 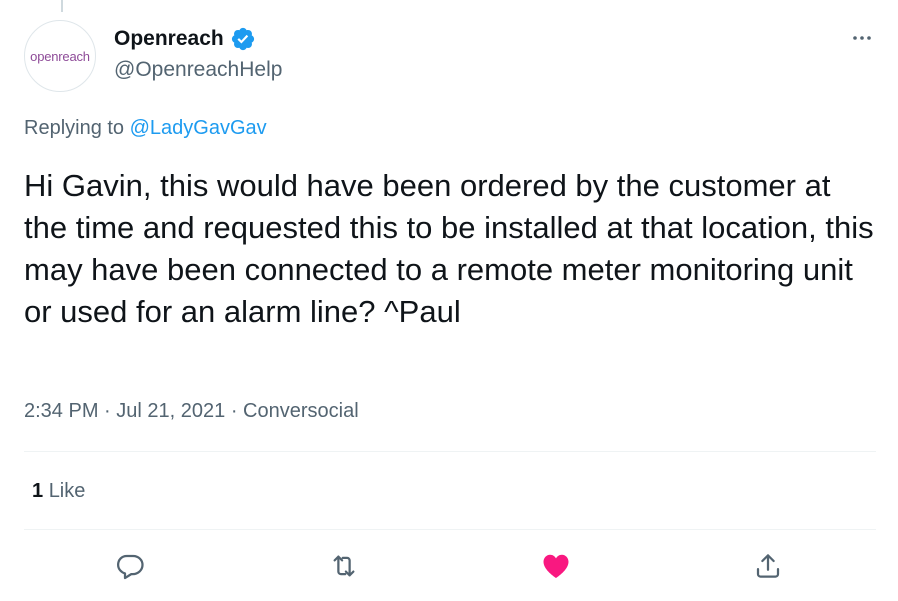 I want to click on like-icon, so click(x=556, y=566).